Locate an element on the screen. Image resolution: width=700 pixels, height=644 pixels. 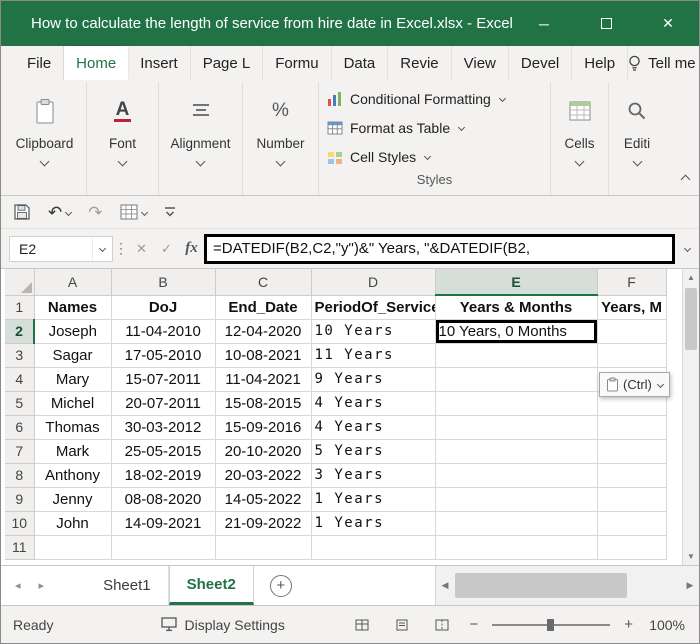
cell: 10 Years is located at coordinates (373, 331).